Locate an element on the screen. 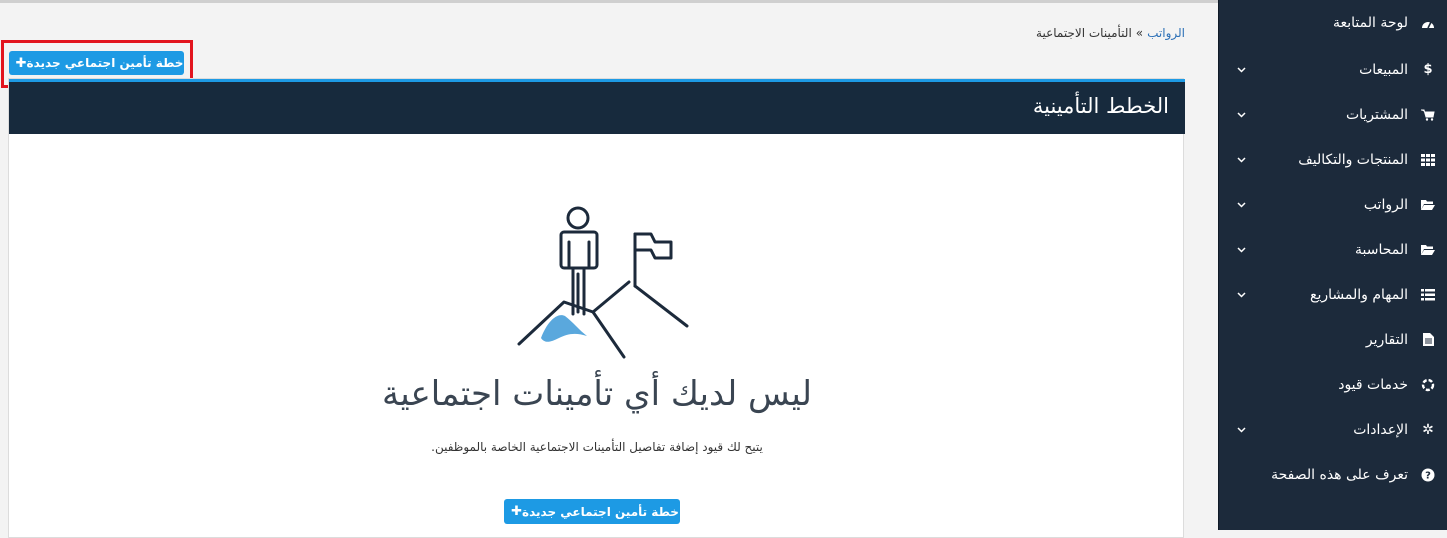  sidebar-item-tasks: المهام والمشاريع is located at coordinates (1333, 294).